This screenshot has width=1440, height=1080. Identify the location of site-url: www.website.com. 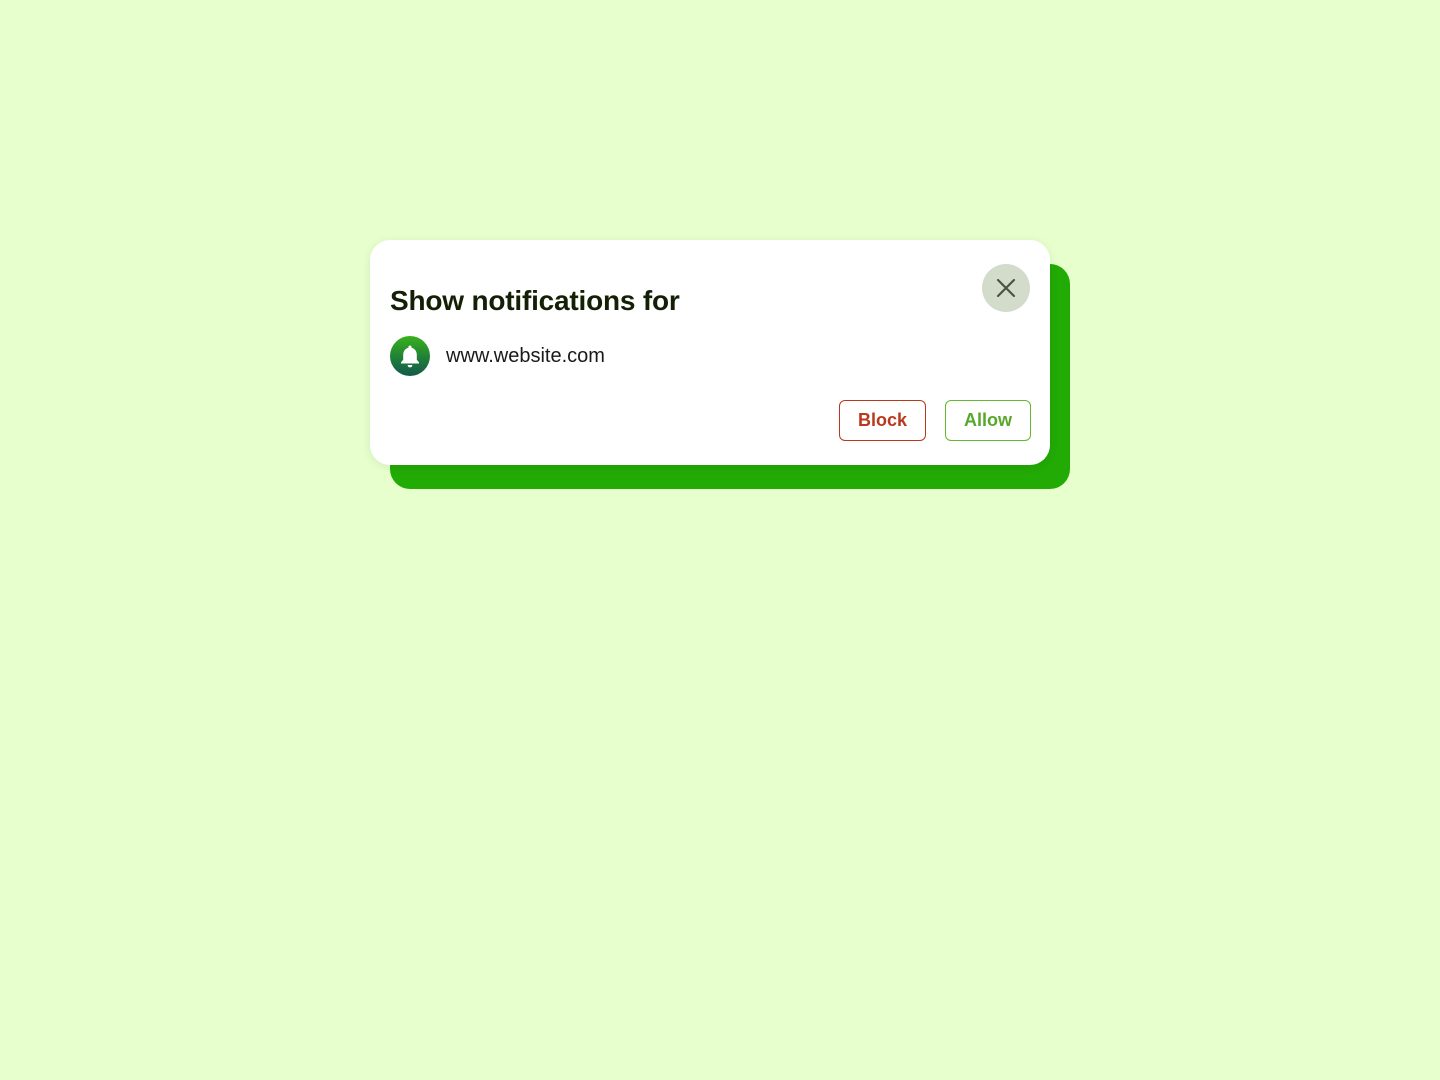
(525, 355).